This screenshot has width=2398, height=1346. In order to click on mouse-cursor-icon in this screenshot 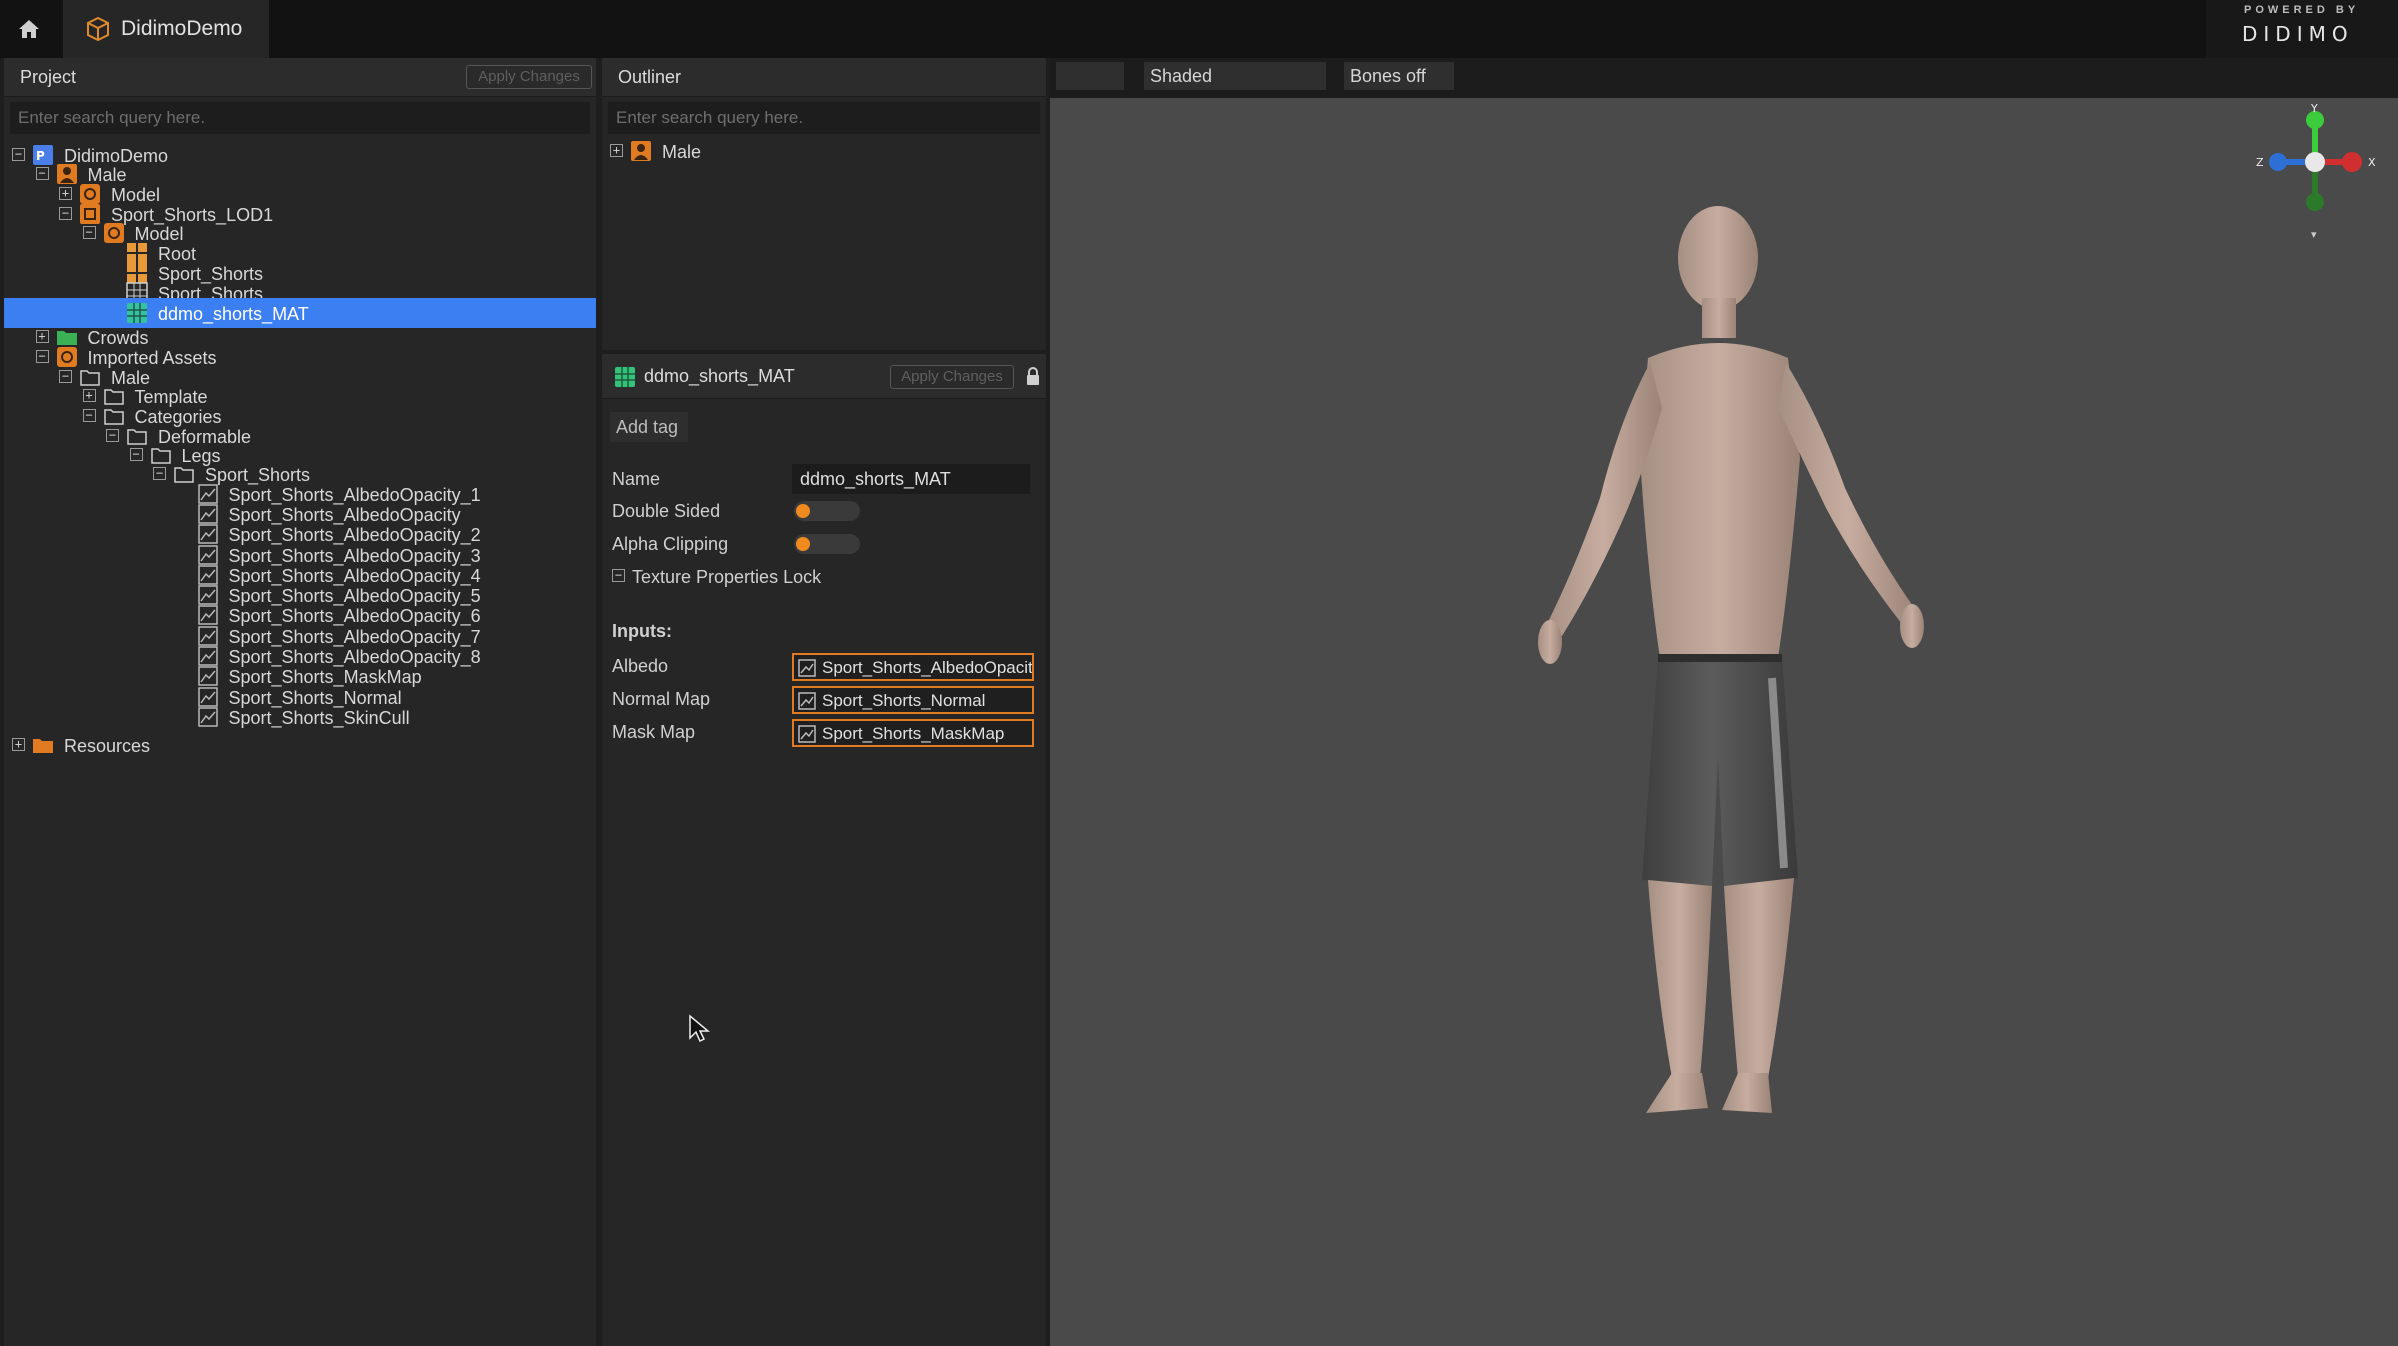, I will do `click(699, 1028)`.